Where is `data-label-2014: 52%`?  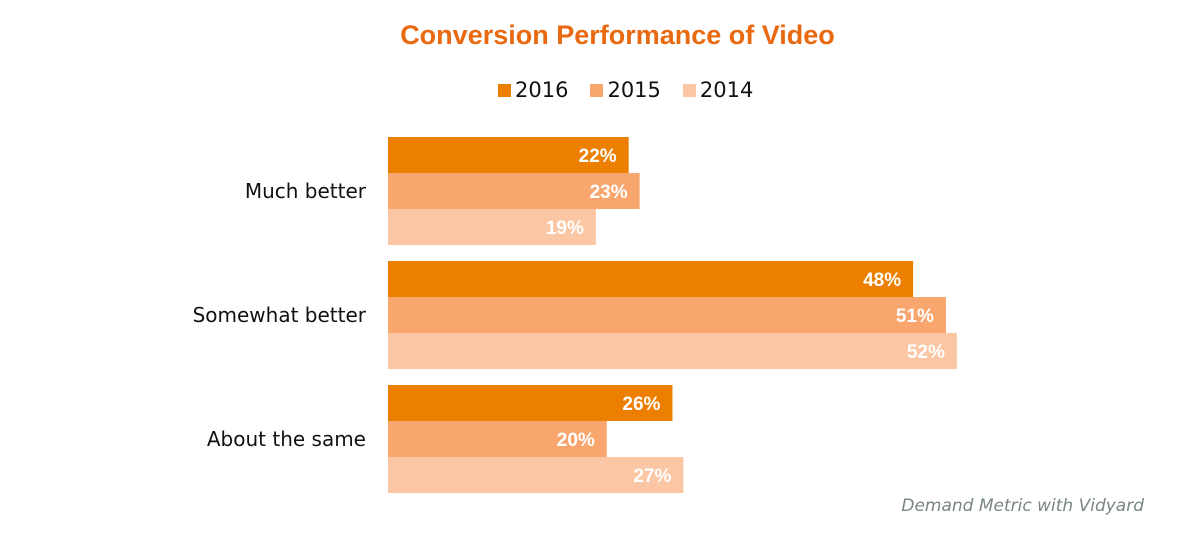 data-label-2014: 52% is located at coordinates (926, 352).